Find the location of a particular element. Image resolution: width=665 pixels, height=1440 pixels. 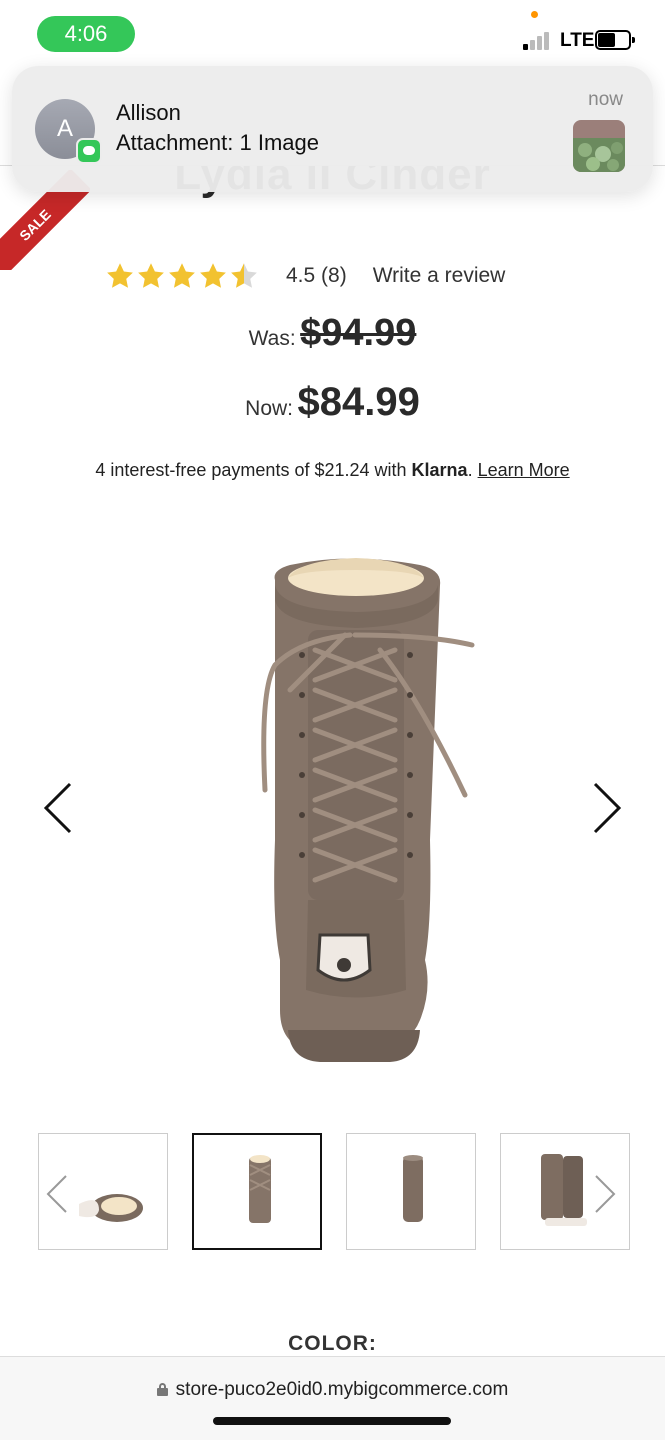

battery-icon is located at coordinates (615, 40).